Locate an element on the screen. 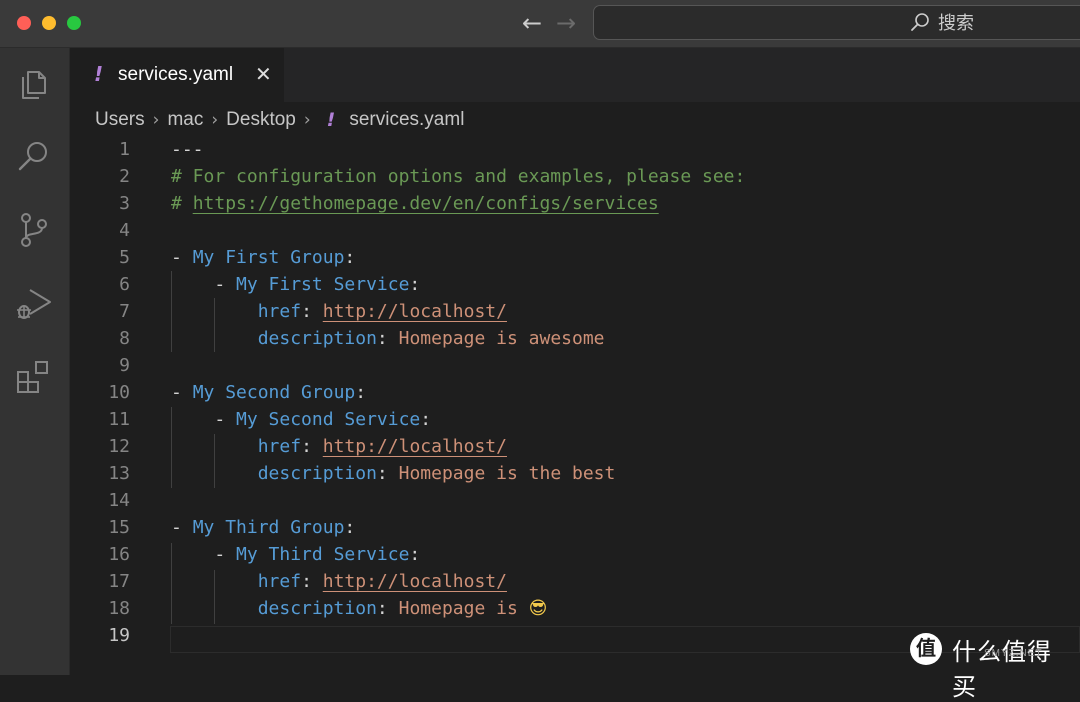  breadcrumb-mac: mac is located at coordinates (185, 120).